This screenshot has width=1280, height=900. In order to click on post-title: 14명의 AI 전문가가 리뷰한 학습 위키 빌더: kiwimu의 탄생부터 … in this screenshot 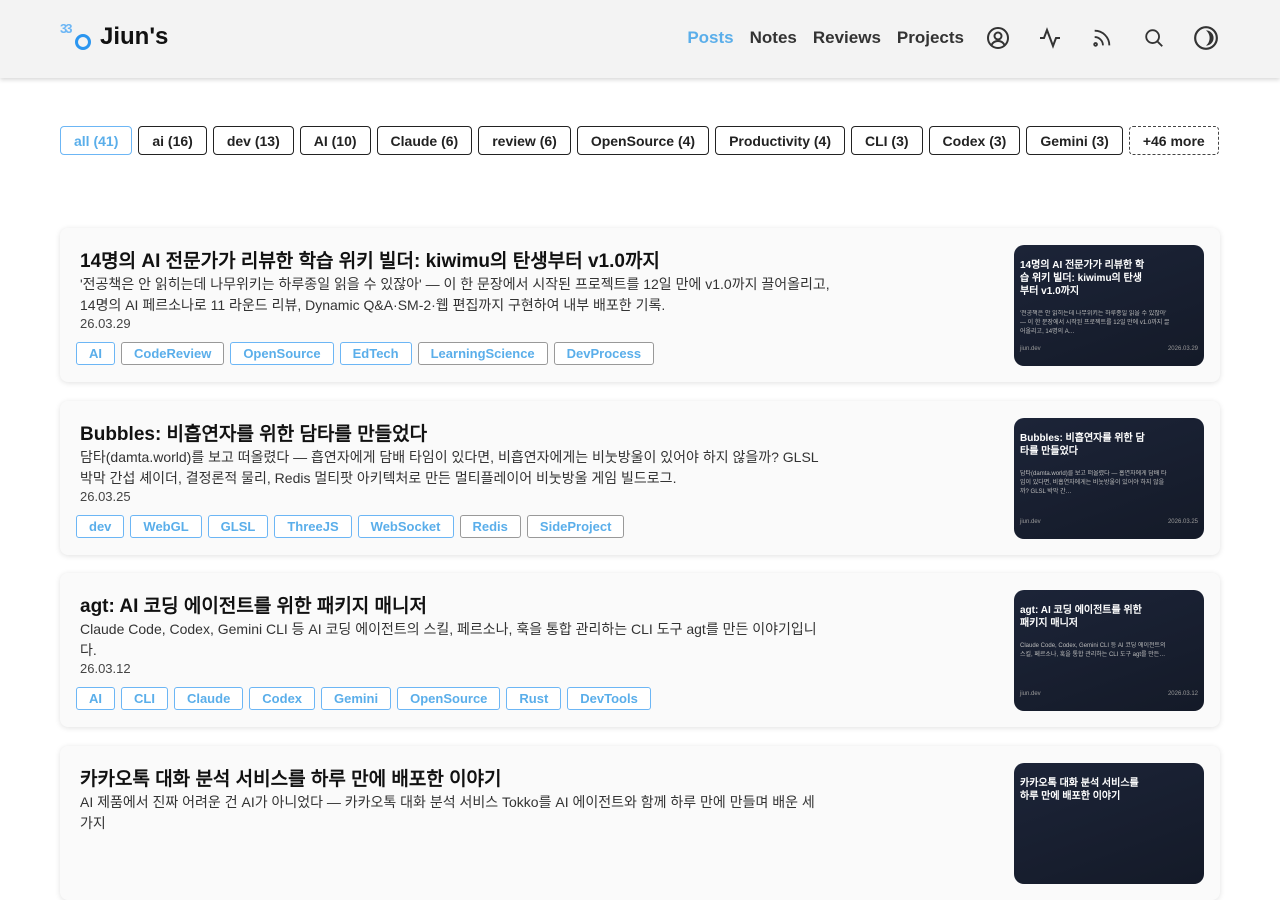, I will do `click(370, 259)`.